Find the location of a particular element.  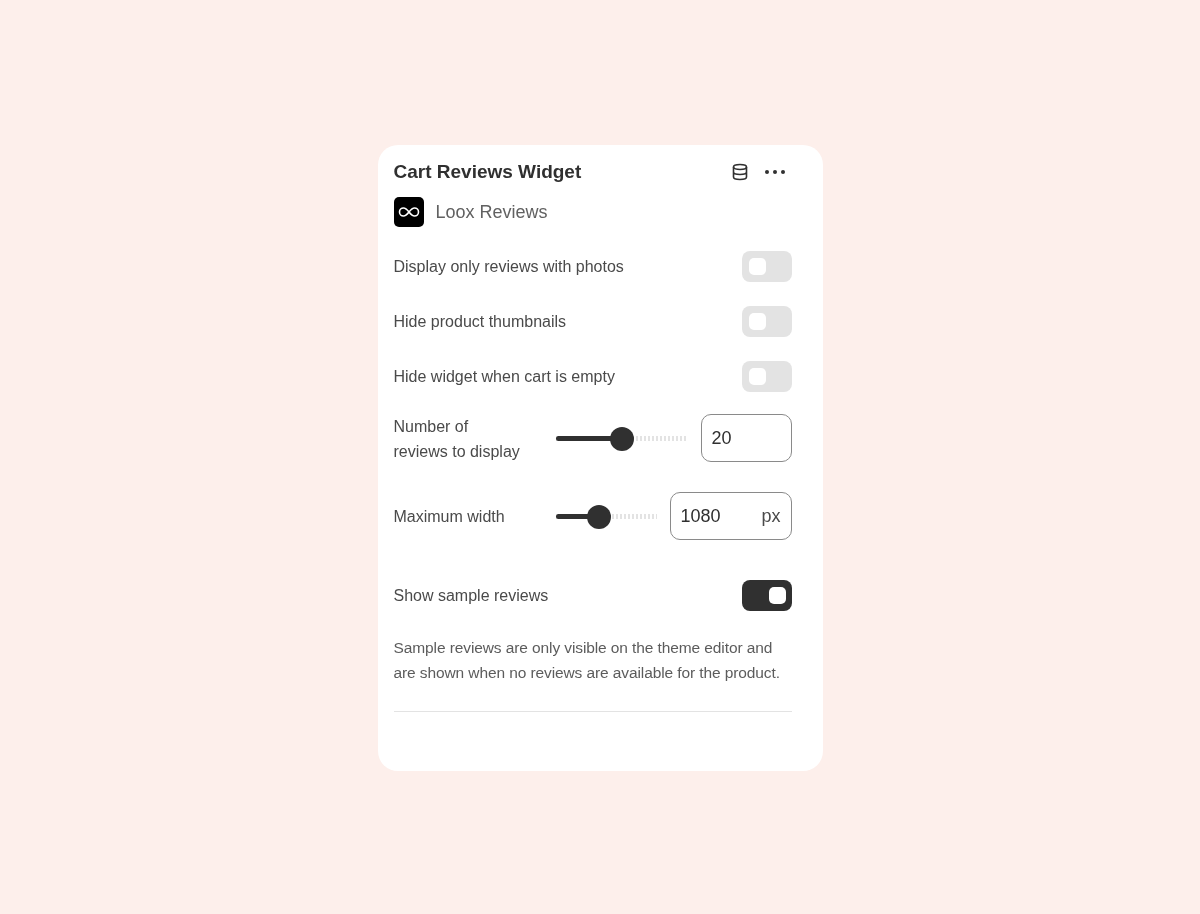

setting-label: Show sample reviews is located at coordinates (471, 596).